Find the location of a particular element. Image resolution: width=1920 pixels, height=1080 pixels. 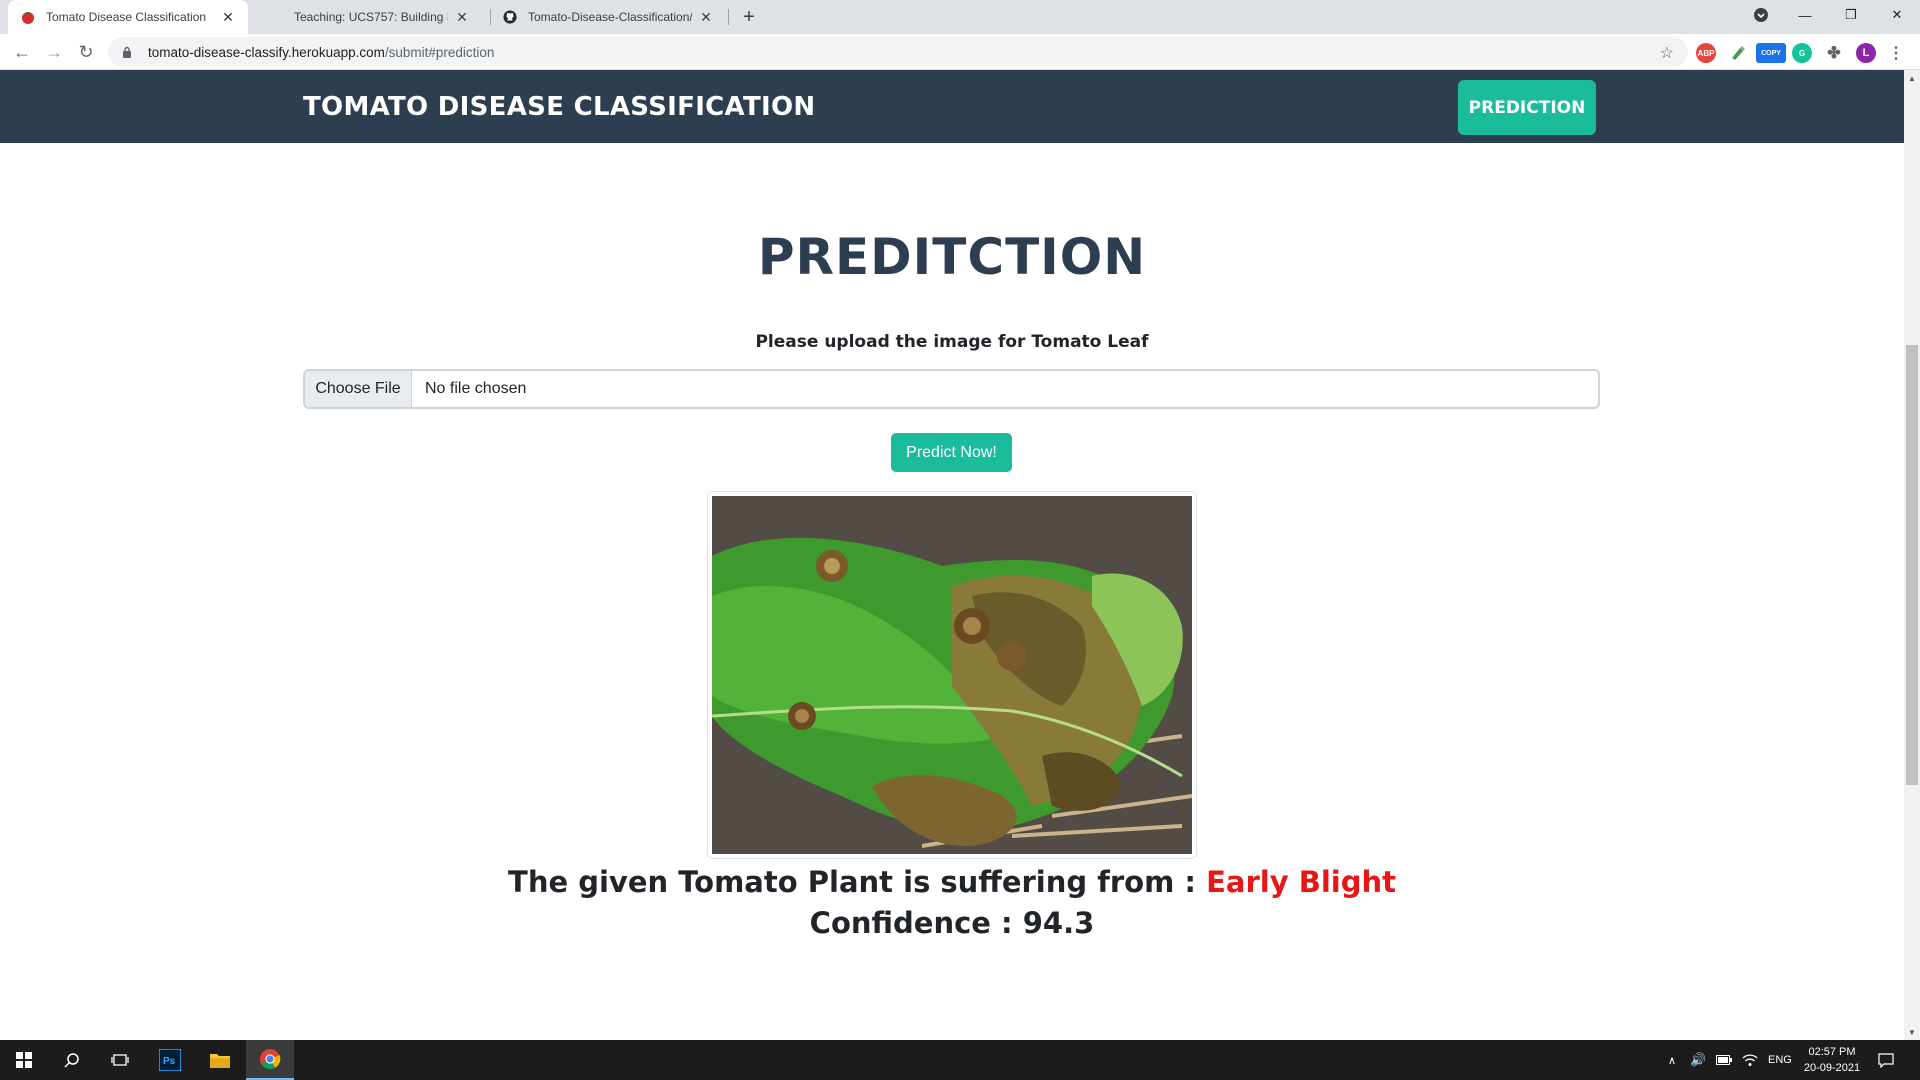

copy-icon: COPY is located at coordinates (1771, 53).